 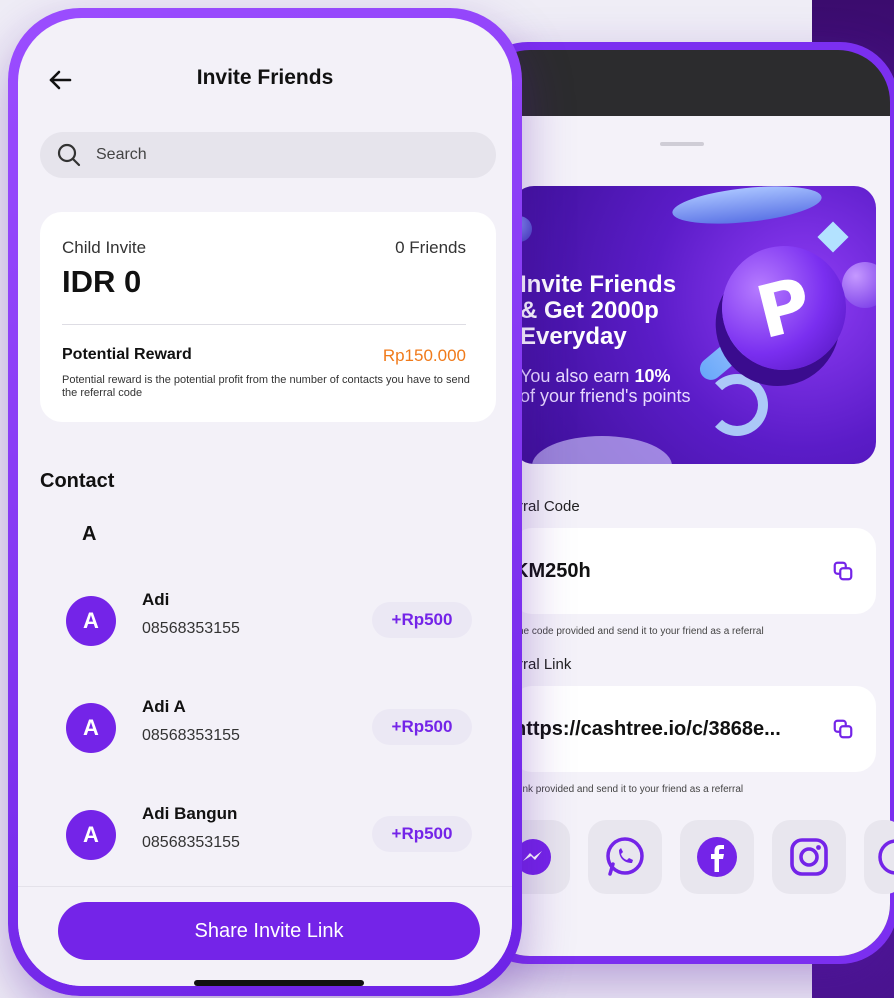 I want to click on facebook-icon, so click(x=717, y=857).